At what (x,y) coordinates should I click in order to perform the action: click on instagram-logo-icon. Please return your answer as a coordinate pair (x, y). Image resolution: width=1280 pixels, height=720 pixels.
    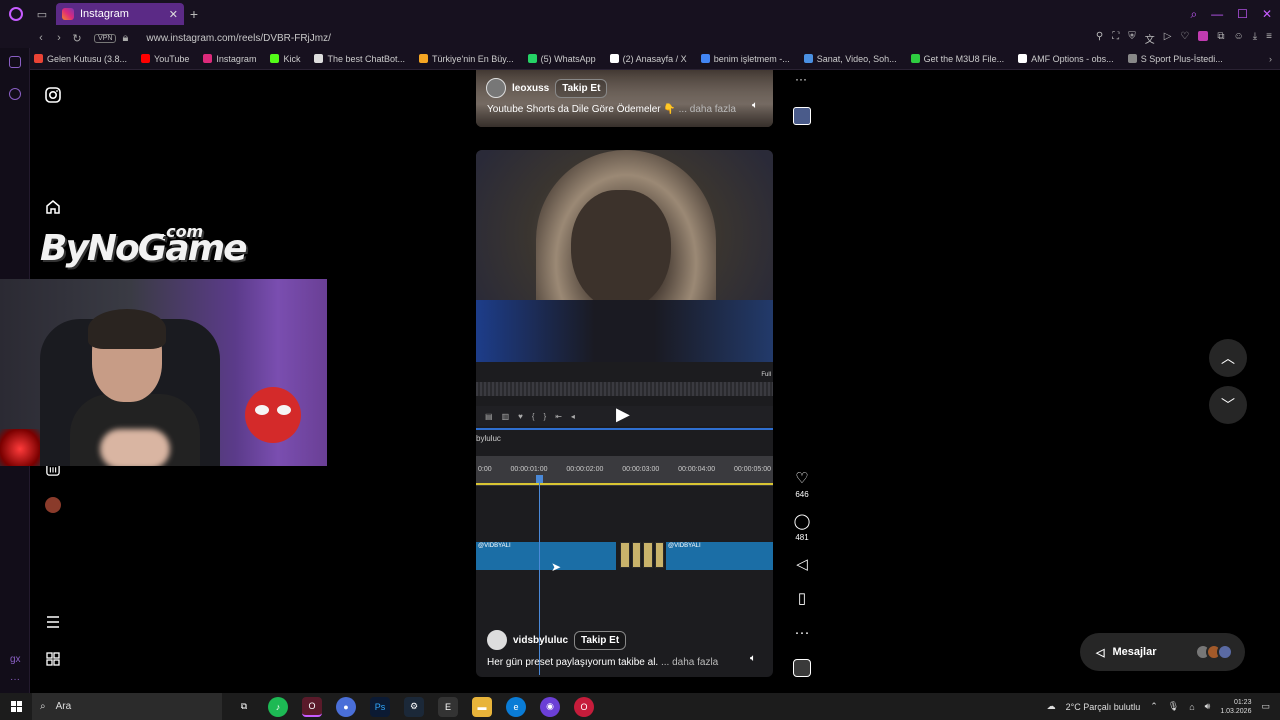
    Looking at the image, I should click on (53, 95).